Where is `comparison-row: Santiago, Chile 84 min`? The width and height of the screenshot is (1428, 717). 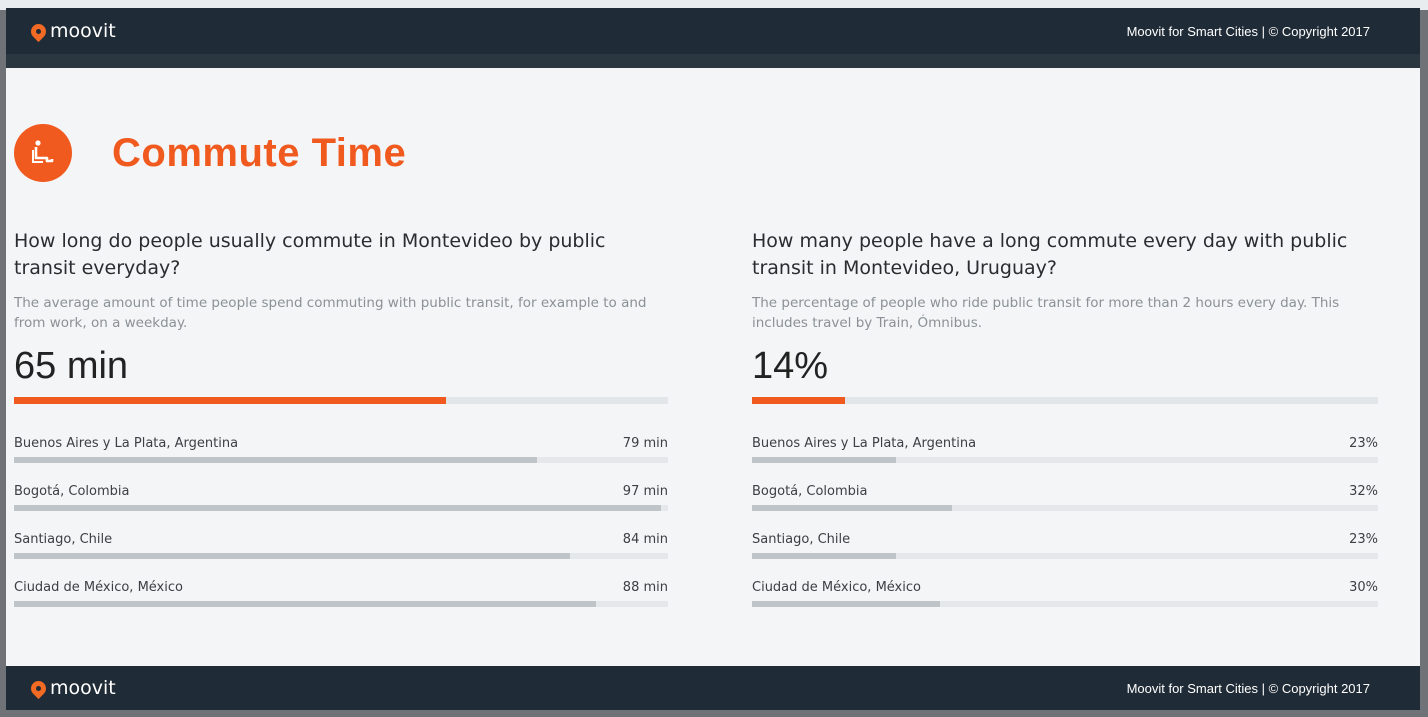
comparison-row: Santiago, Chile 84 min is located at coordinates (341, 555).